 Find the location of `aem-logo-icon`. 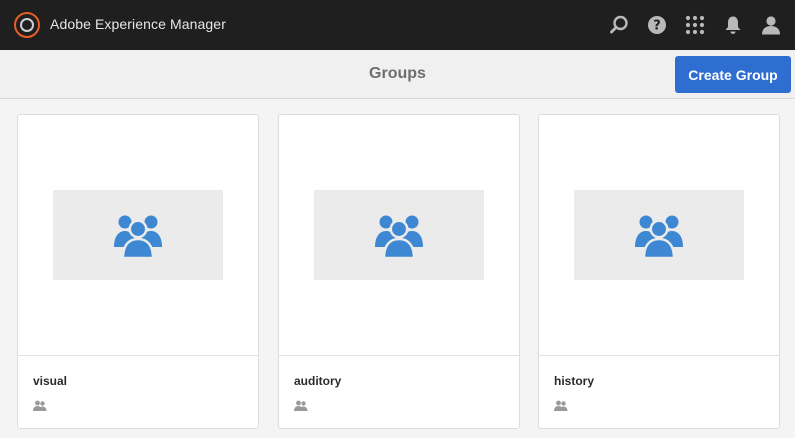

aem-logo-icon is located at coordinates (27, 25).